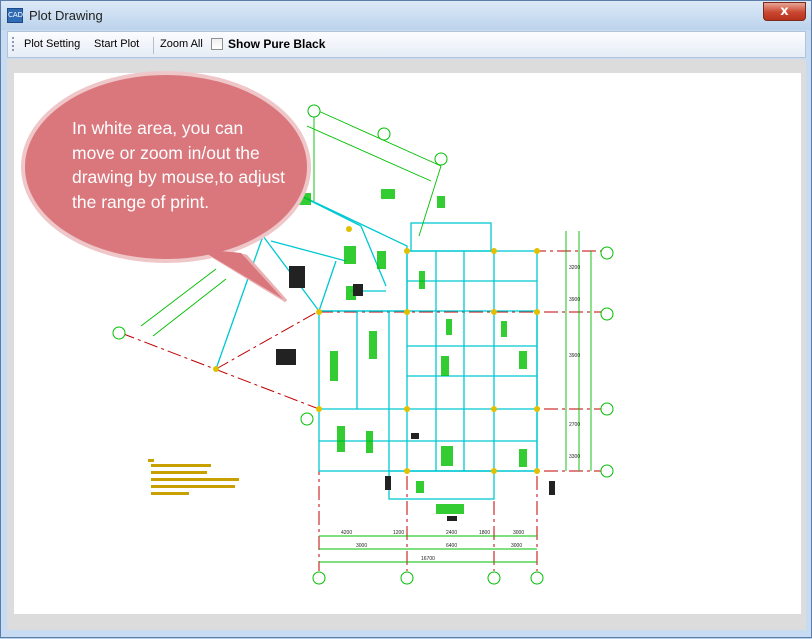 Image resolution: width=812 pixels, height=639 pixels. Describe the element at coordinates (276, 44) in the screenshot. I see `show-pure-black-label: Show Pure Black` at that location.